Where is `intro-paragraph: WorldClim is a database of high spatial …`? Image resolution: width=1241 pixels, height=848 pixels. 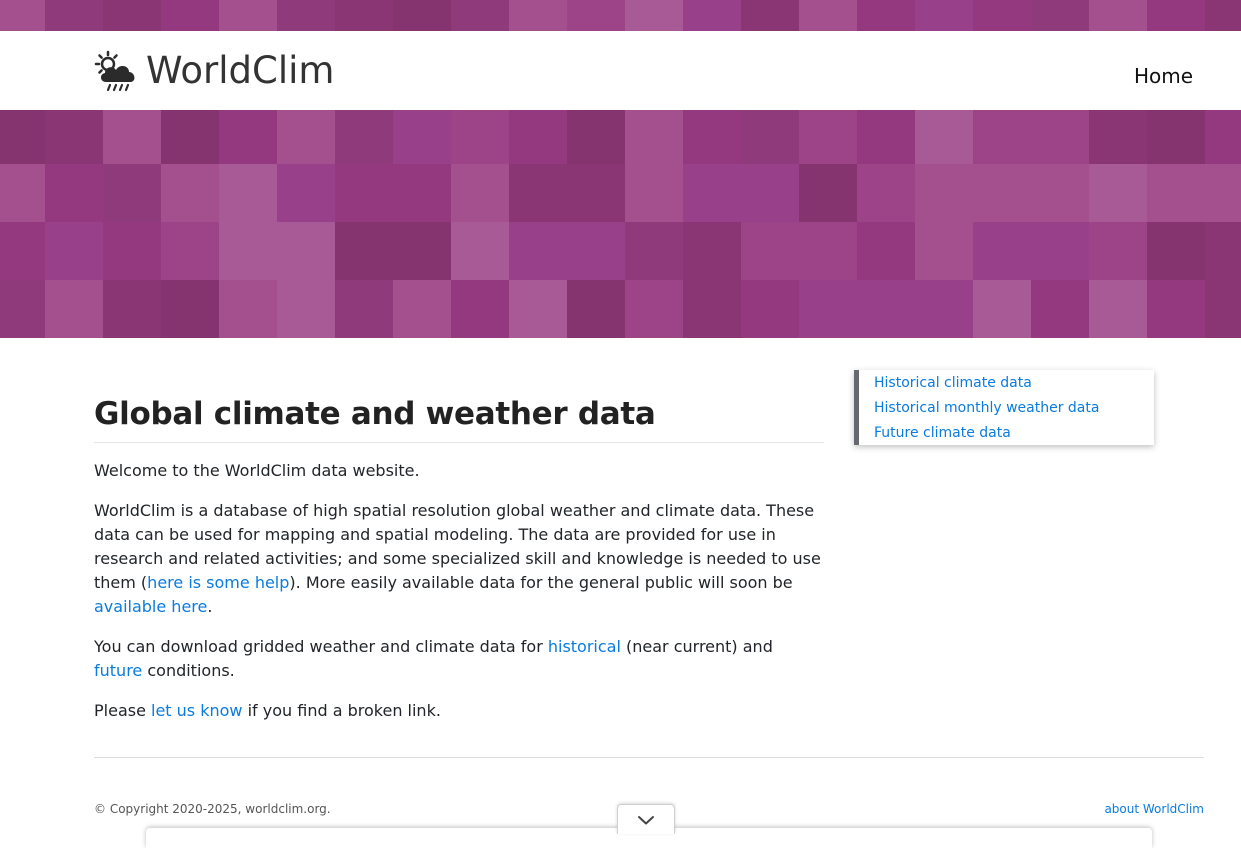 intro-paragraph: WorldClim is a database of high spatial … is located at coordinates (459, 559).